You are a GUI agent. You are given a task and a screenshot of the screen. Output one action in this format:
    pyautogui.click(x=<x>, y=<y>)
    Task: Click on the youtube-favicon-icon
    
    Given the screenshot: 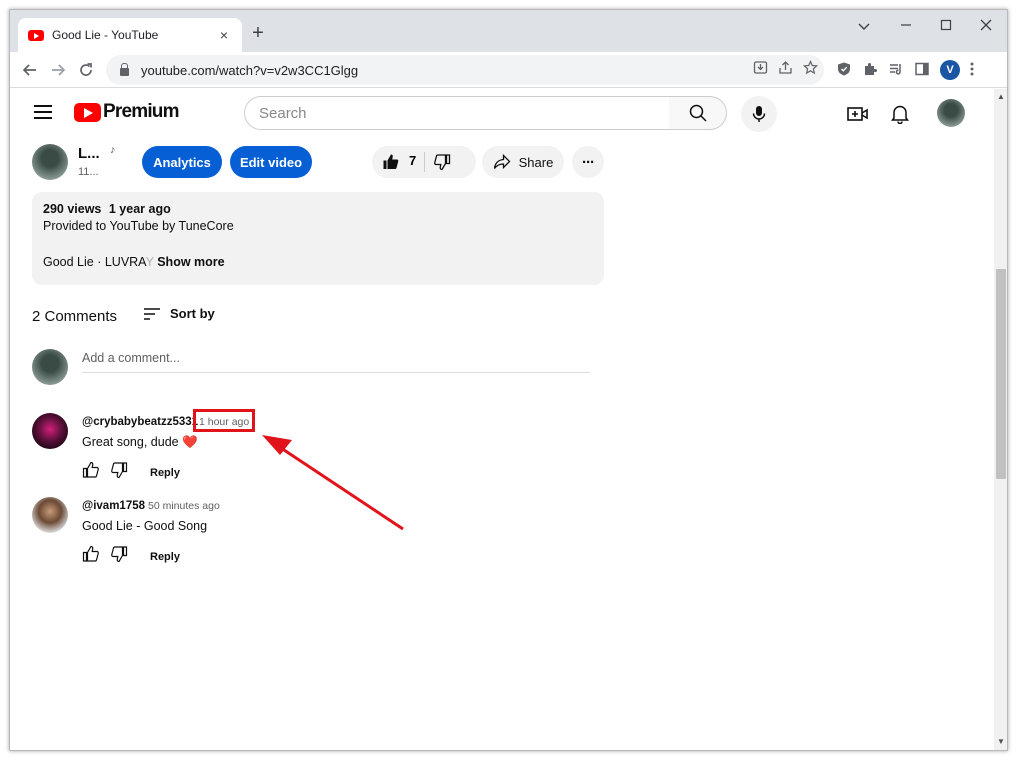 What is the action you would take?
    pyautogui.click(x=36, y=35)
    